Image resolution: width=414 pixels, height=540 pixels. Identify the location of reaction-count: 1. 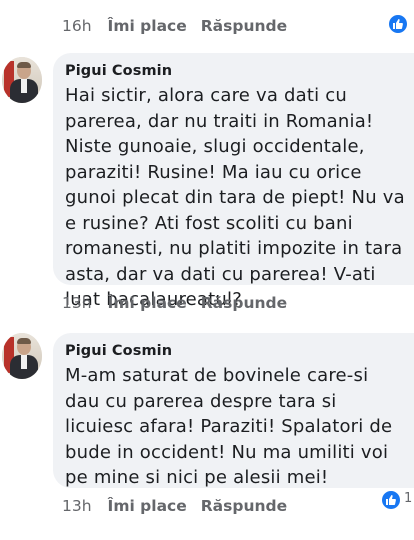
(408, 498).